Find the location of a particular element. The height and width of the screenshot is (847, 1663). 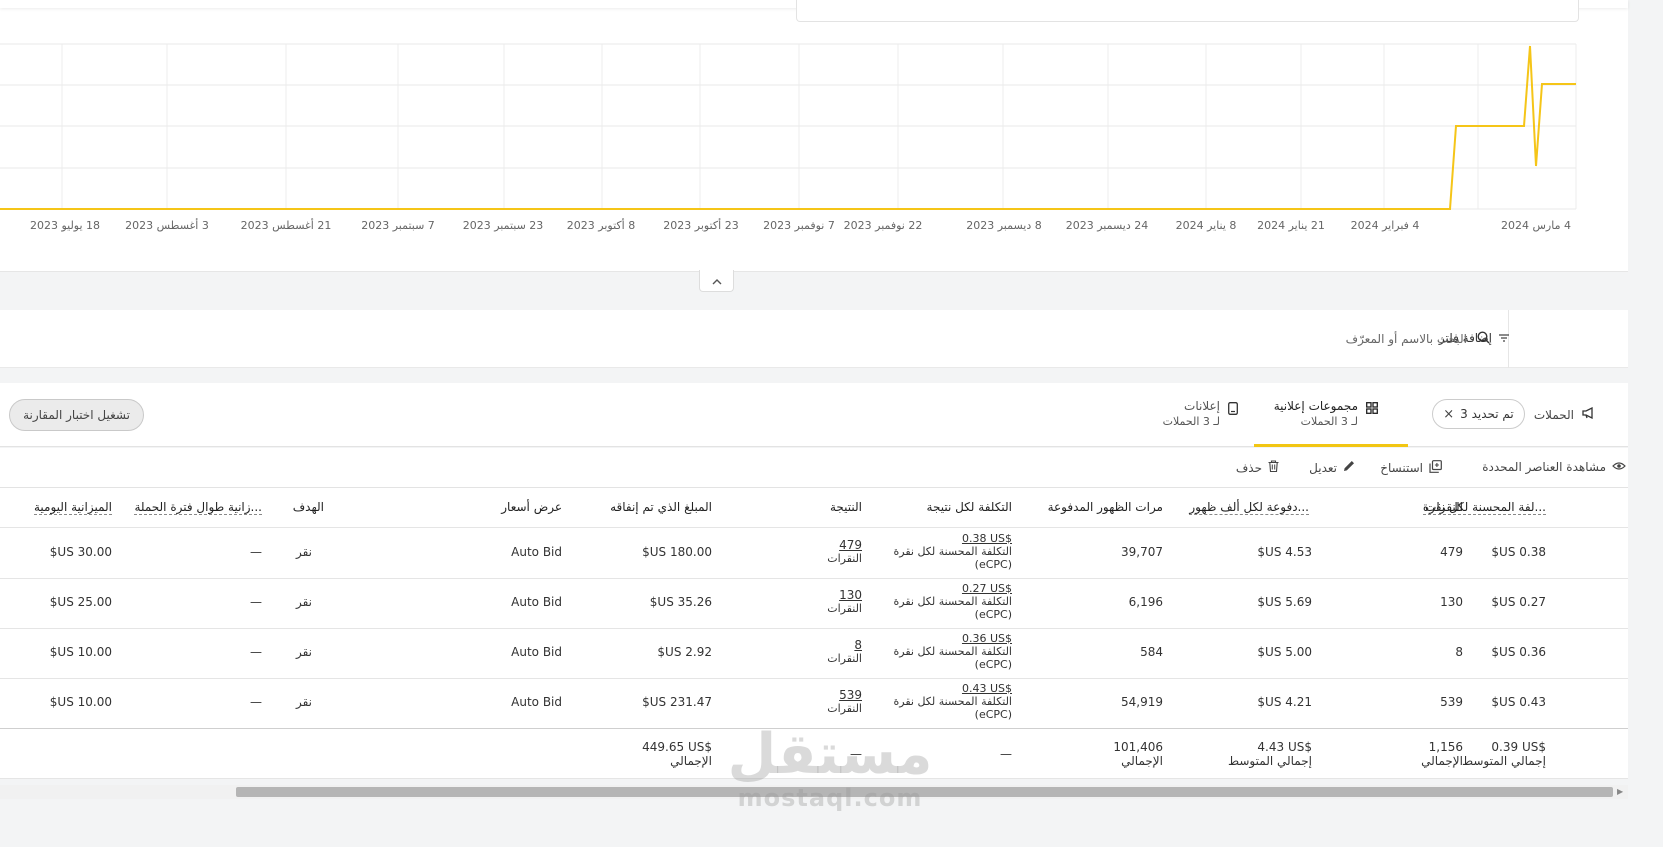

col-header-clicks: النقرات is located at coordinates (1444, 507).